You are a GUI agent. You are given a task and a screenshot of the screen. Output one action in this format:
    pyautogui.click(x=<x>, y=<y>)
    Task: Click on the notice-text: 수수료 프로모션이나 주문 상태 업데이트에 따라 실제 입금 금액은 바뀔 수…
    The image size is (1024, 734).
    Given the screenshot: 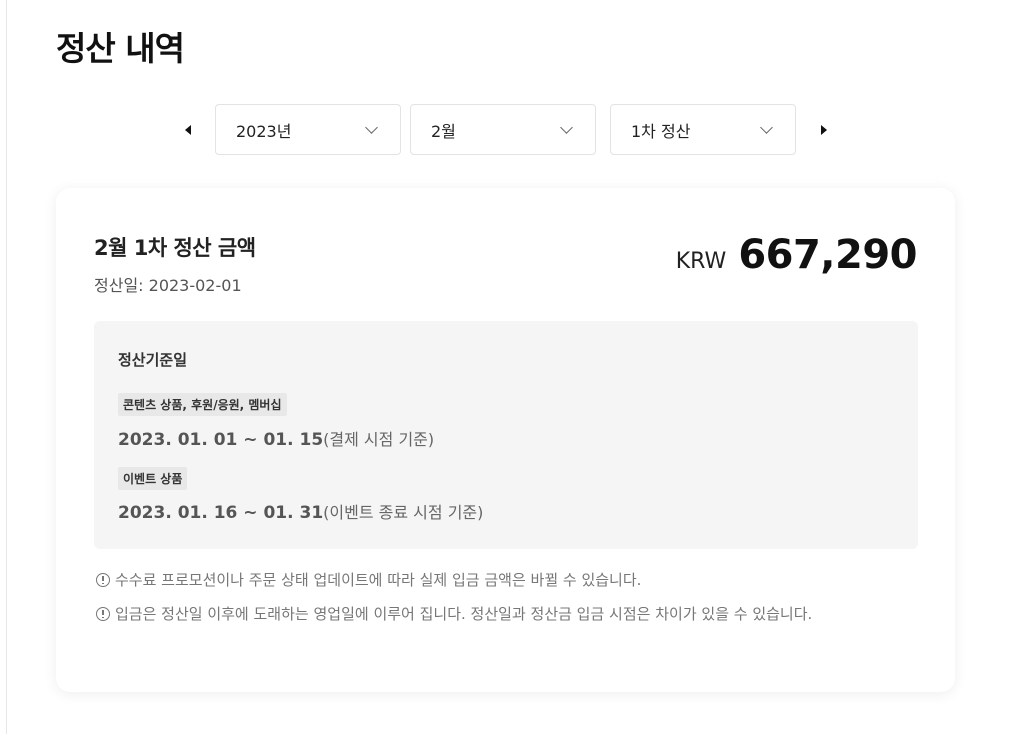 What is the action you would take?
    pyautogui.click(x=378, y=580)
    